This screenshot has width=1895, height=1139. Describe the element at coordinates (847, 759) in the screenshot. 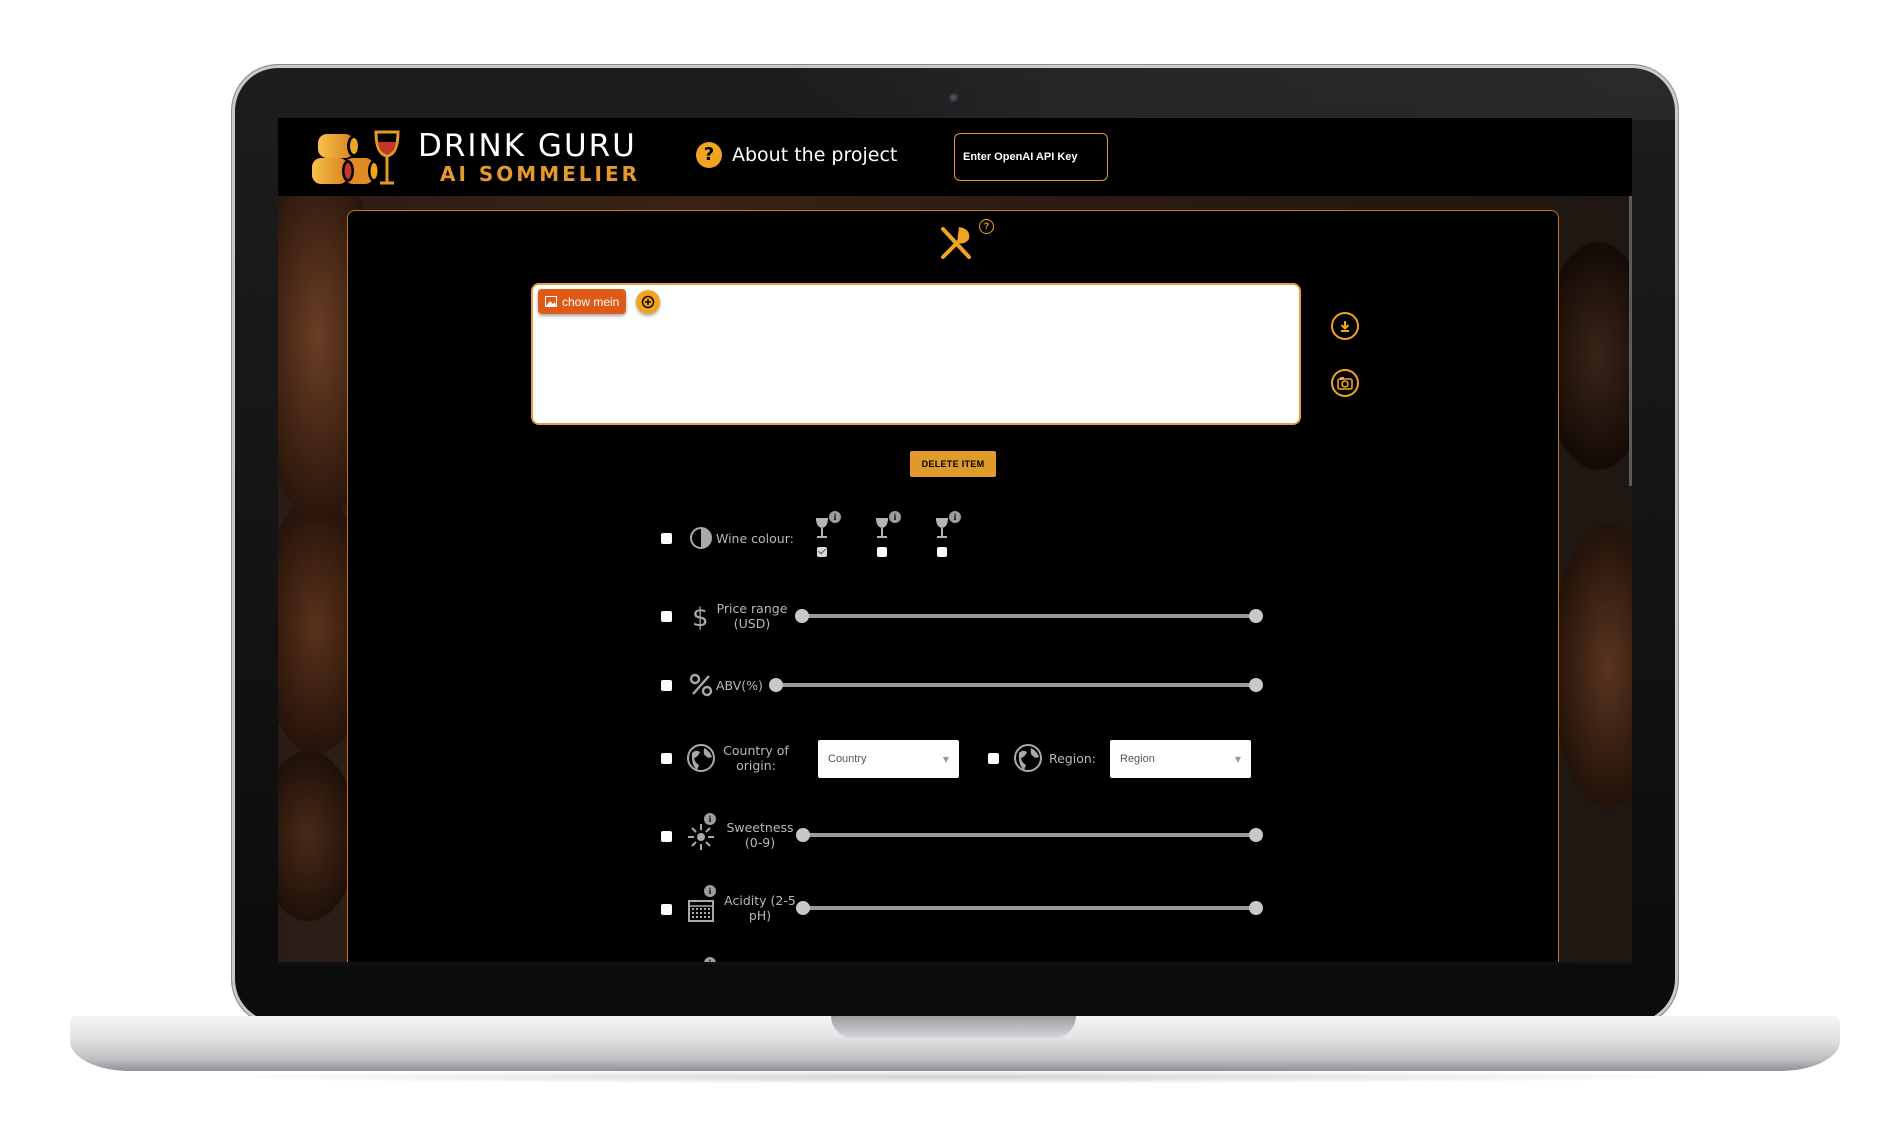

I see `country-select-value: Country` at that location.